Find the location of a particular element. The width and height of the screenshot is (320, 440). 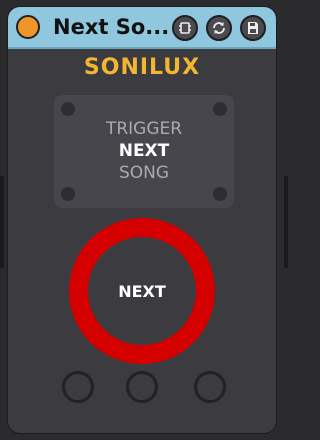

refresh-icon is located at coordinates (219, 28).